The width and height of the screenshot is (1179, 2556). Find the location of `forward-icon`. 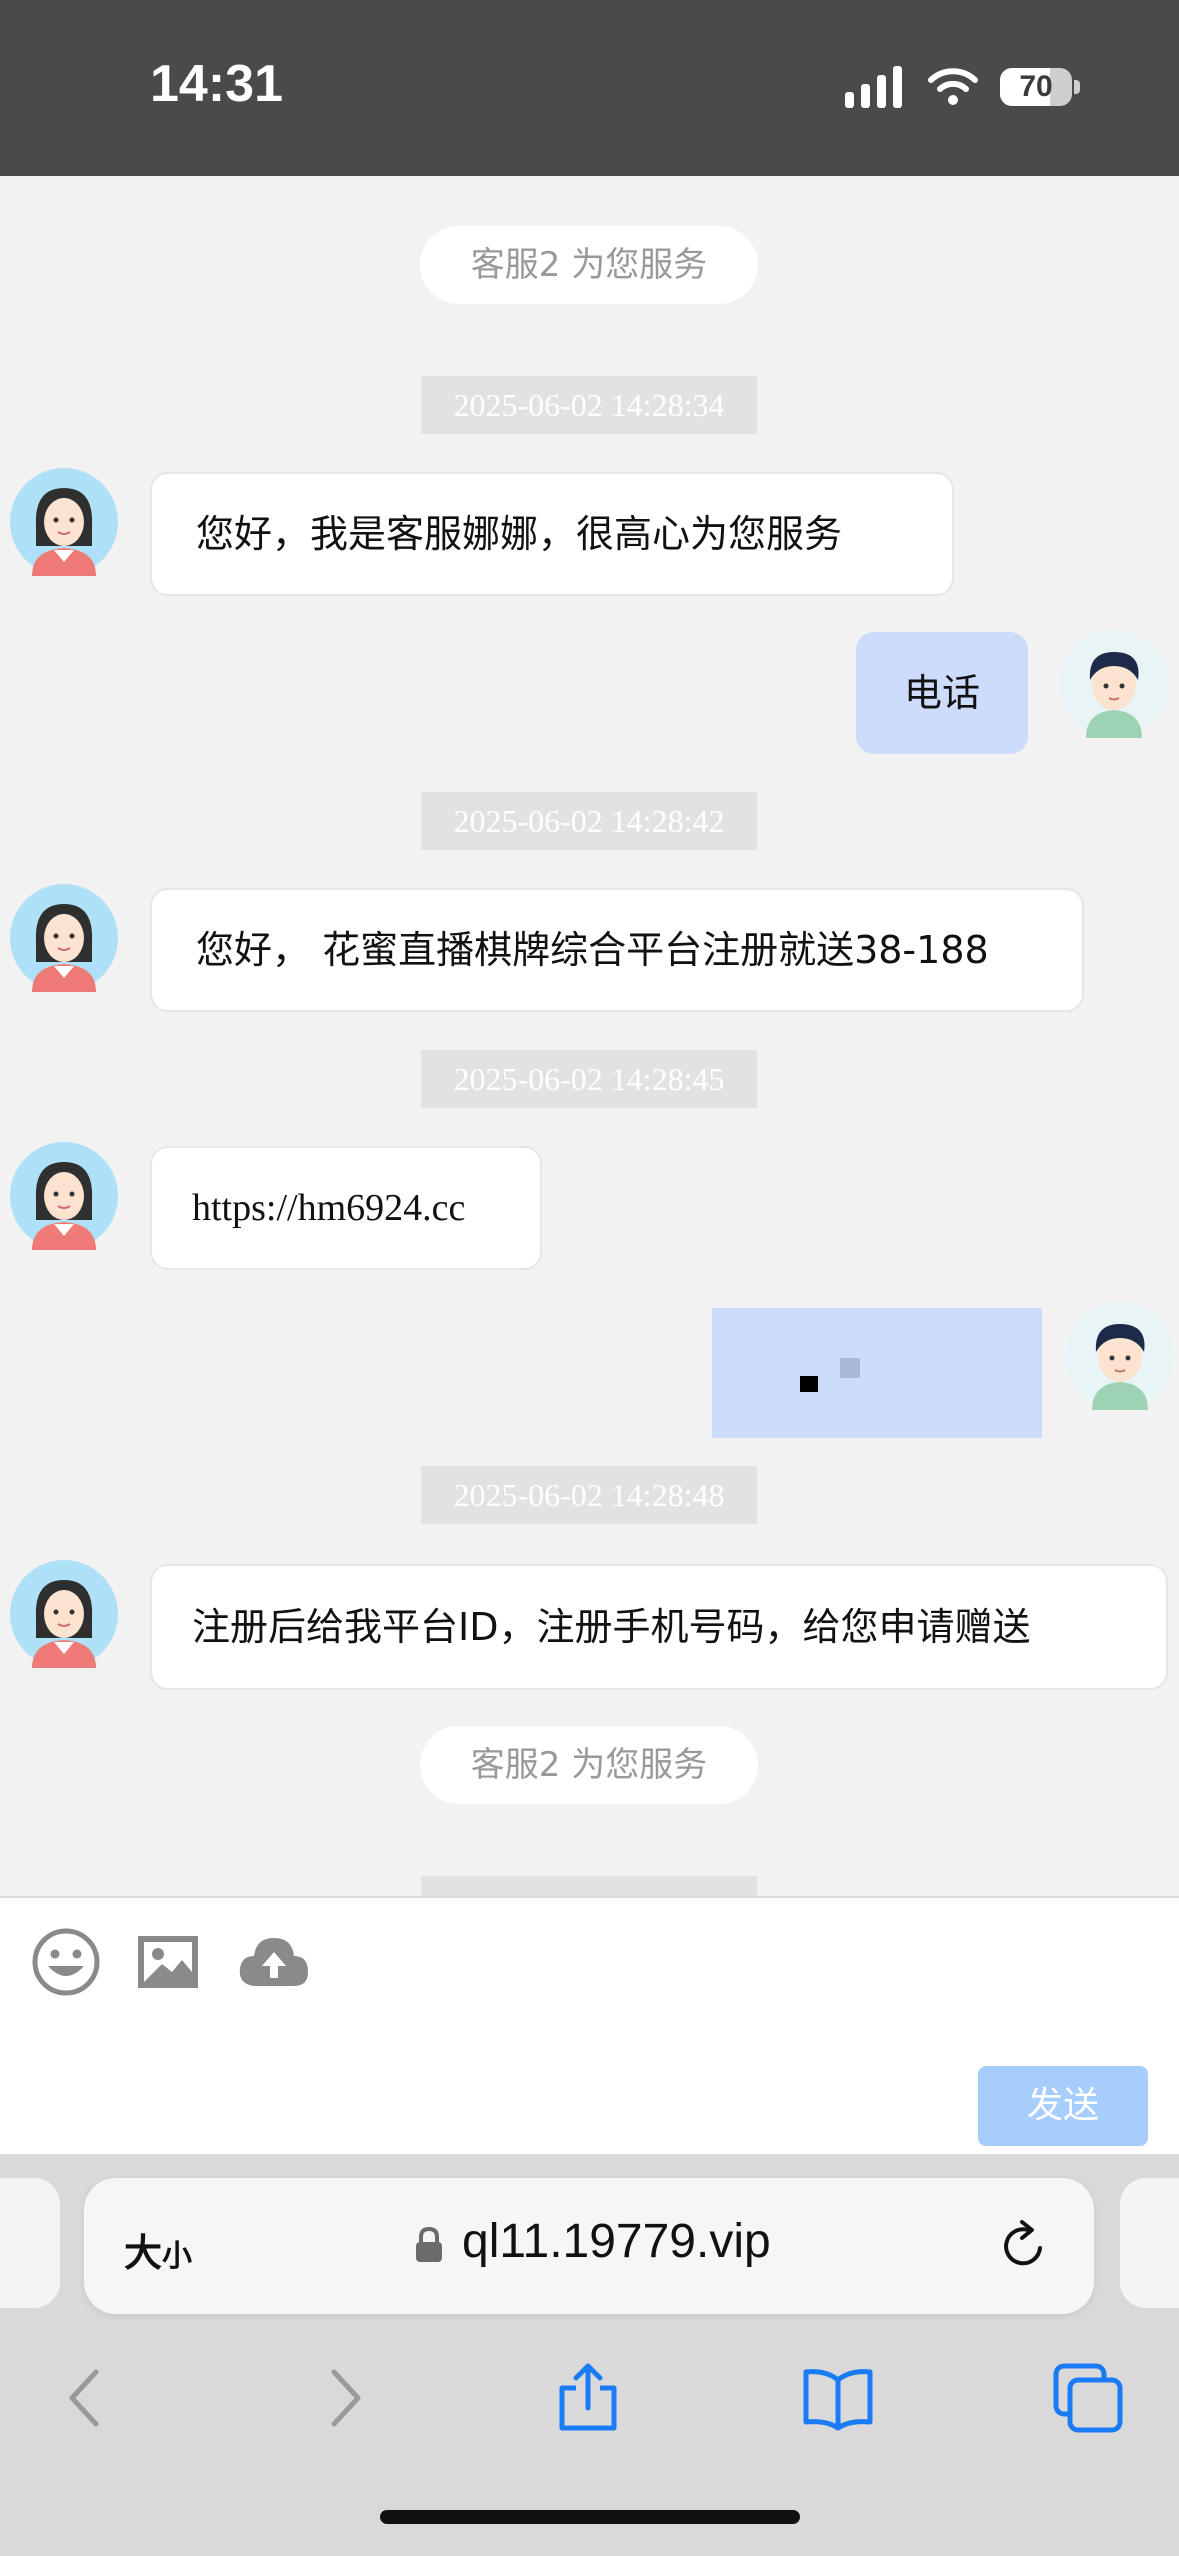

forward-icon is located at coordinates (342, 2398).